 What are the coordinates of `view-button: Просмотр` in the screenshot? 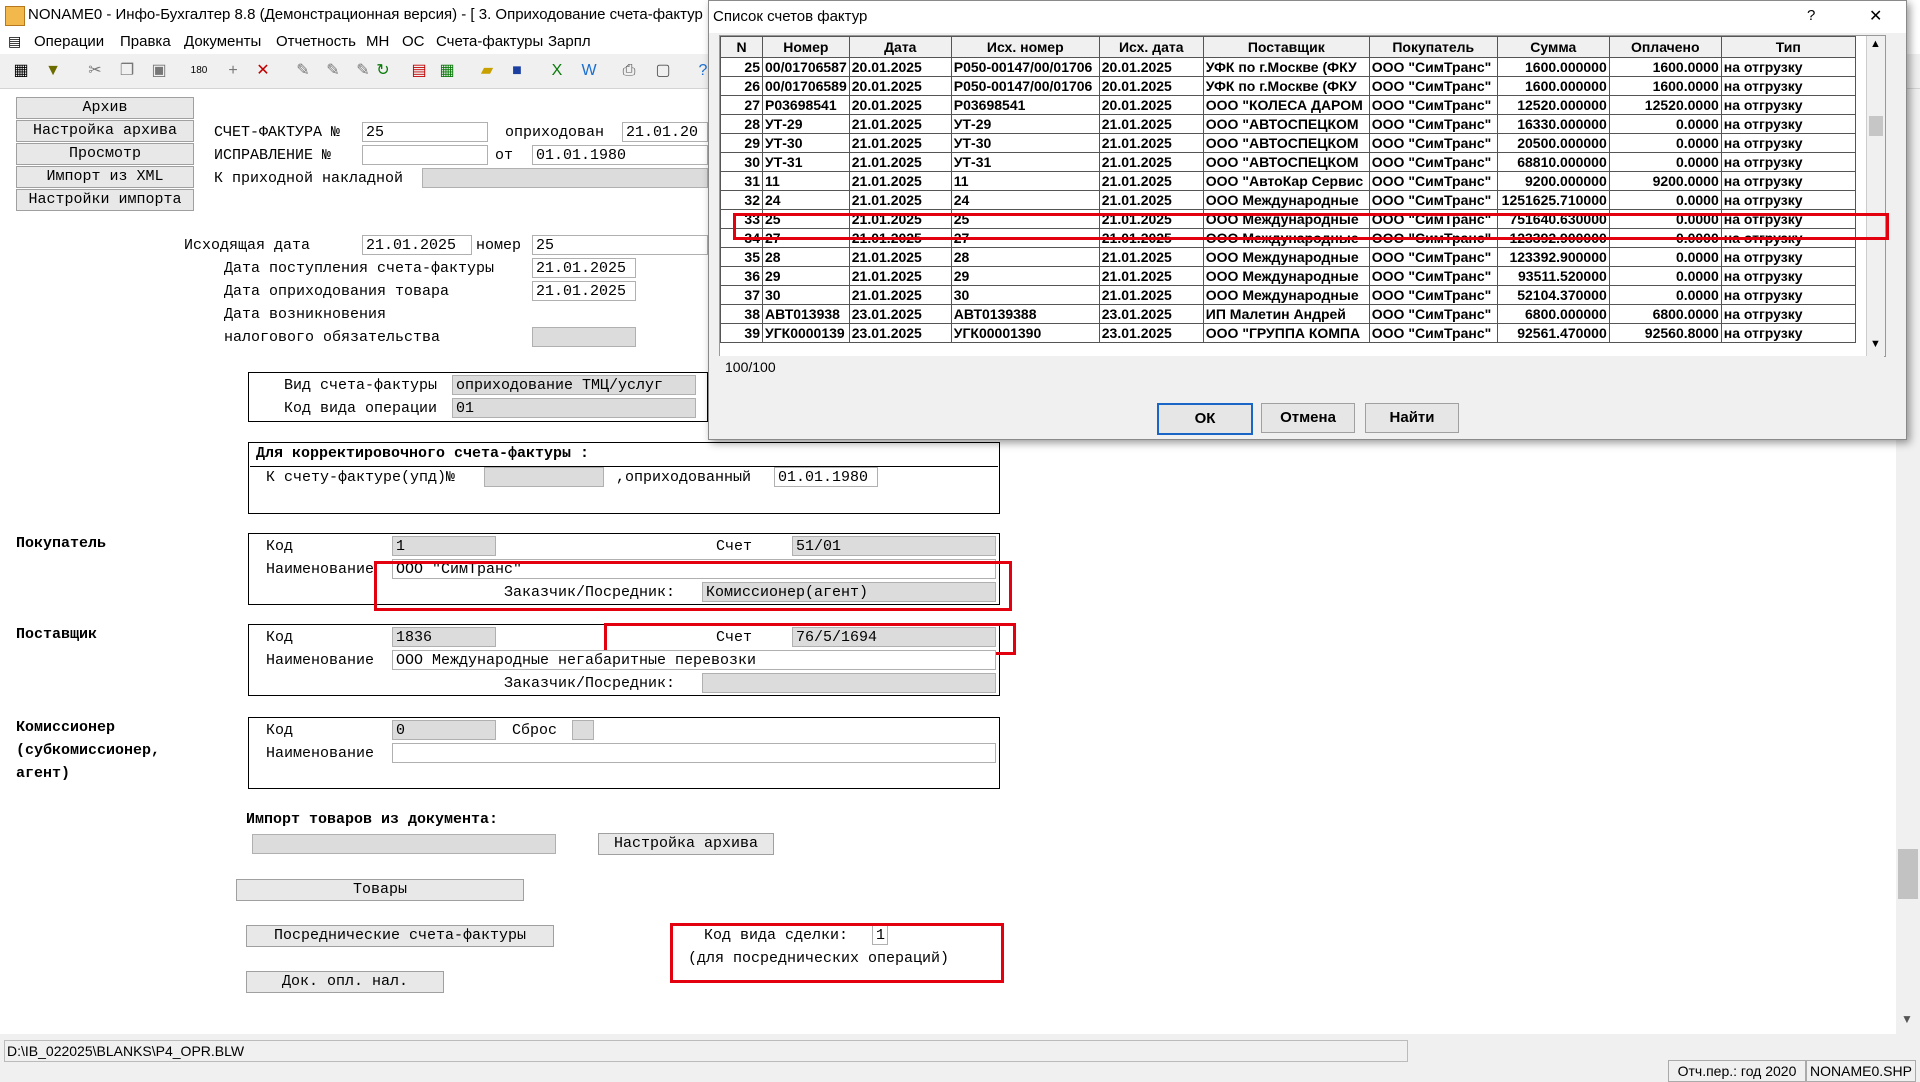 It's located at (105, 154).